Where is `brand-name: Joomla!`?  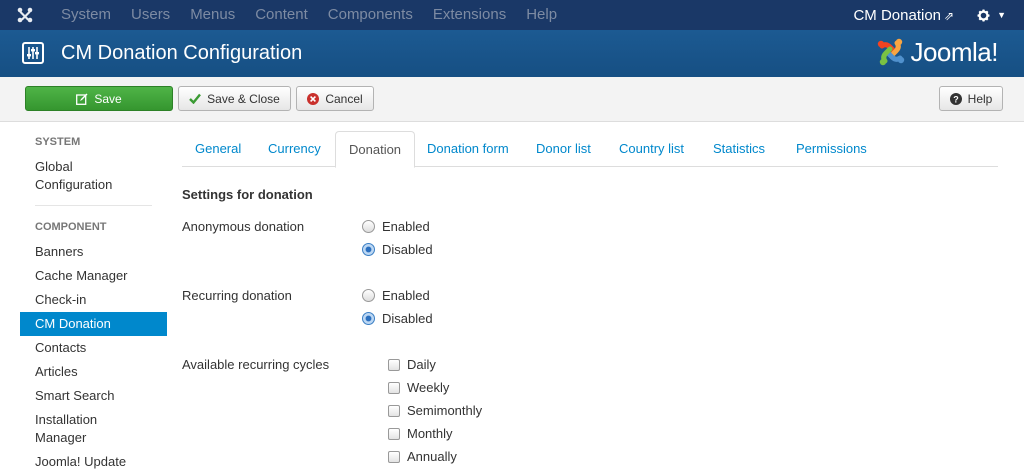
brand-name: Joomla! is located at coordinates (954, 51).